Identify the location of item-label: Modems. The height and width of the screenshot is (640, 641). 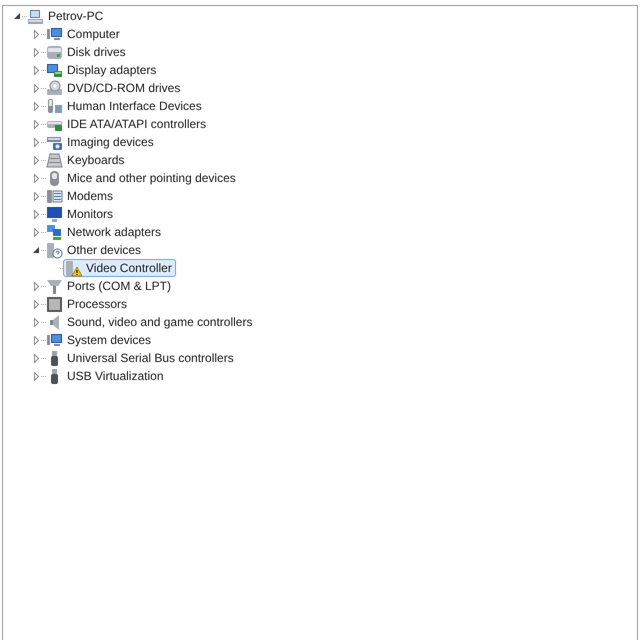
(90, 196).